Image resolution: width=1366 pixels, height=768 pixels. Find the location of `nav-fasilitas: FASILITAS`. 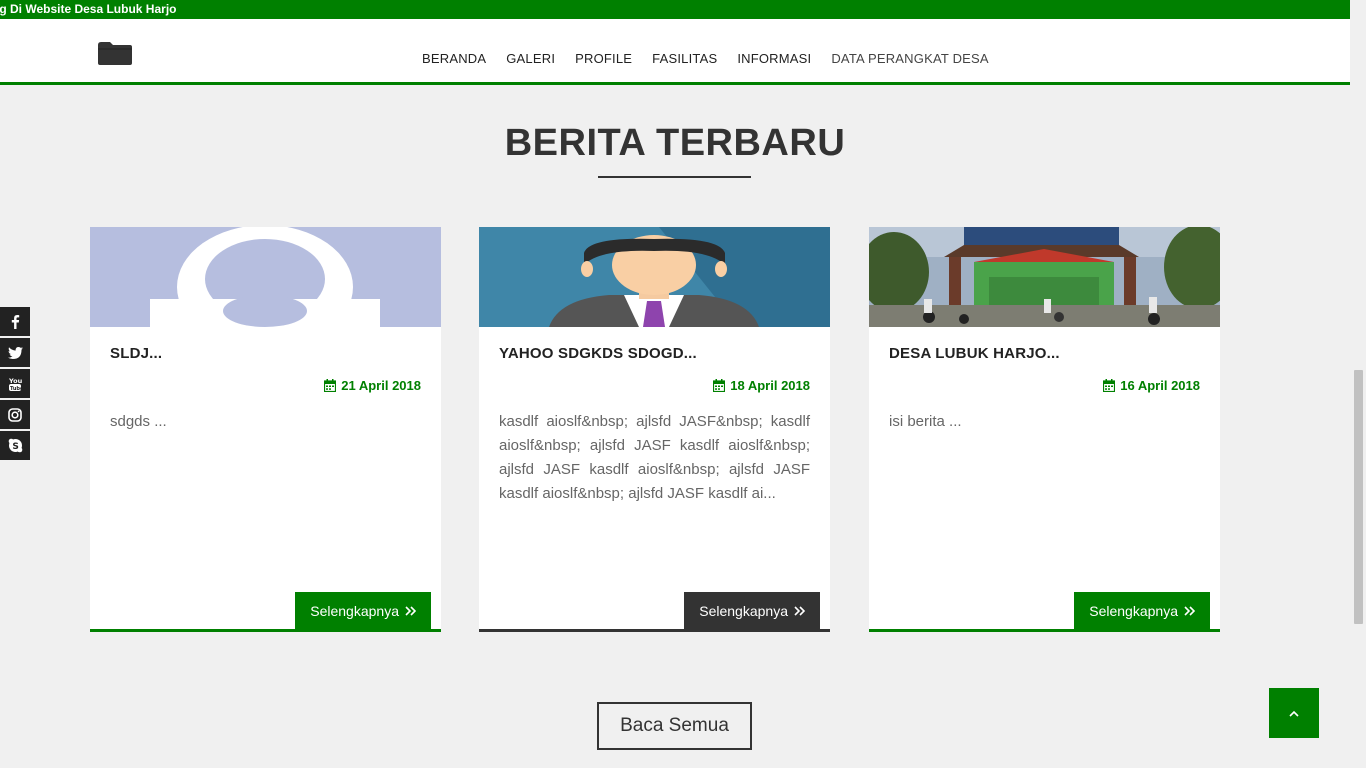

nav-fasilitas: FASILITAS is located at coordinates (684, 59).